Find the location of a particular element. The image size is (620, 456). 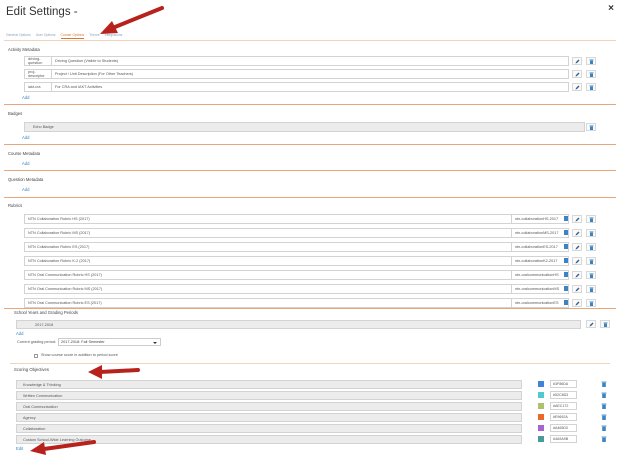

tab-general-options: General Options is located at coordinates (18, 36).